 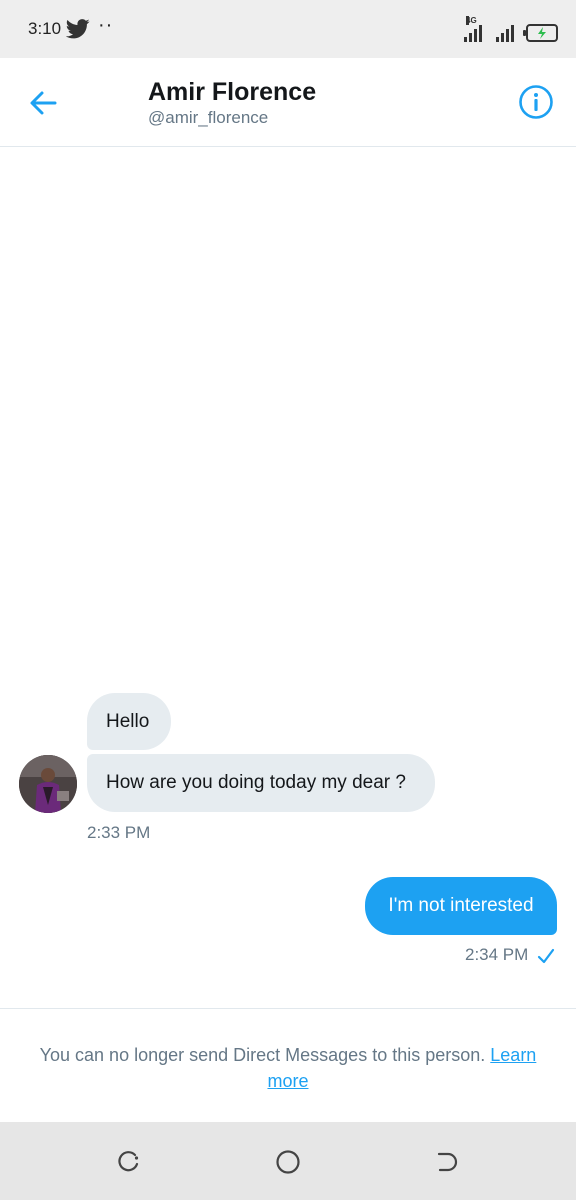 What do you see at coordinates (232, 92) in the screenshot?
I see `contact-name: Amir Florence` at bounding box center [232, 92].